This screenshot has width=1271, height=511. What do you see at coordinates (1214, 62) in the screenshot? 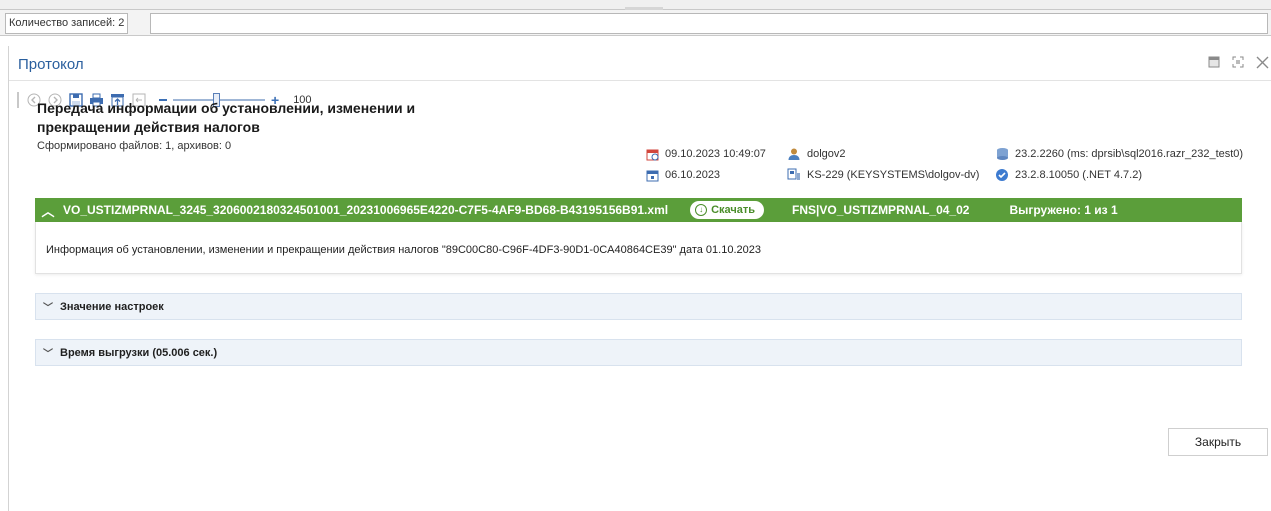
I see `restore-icon` at bounding box center [1214, 62].